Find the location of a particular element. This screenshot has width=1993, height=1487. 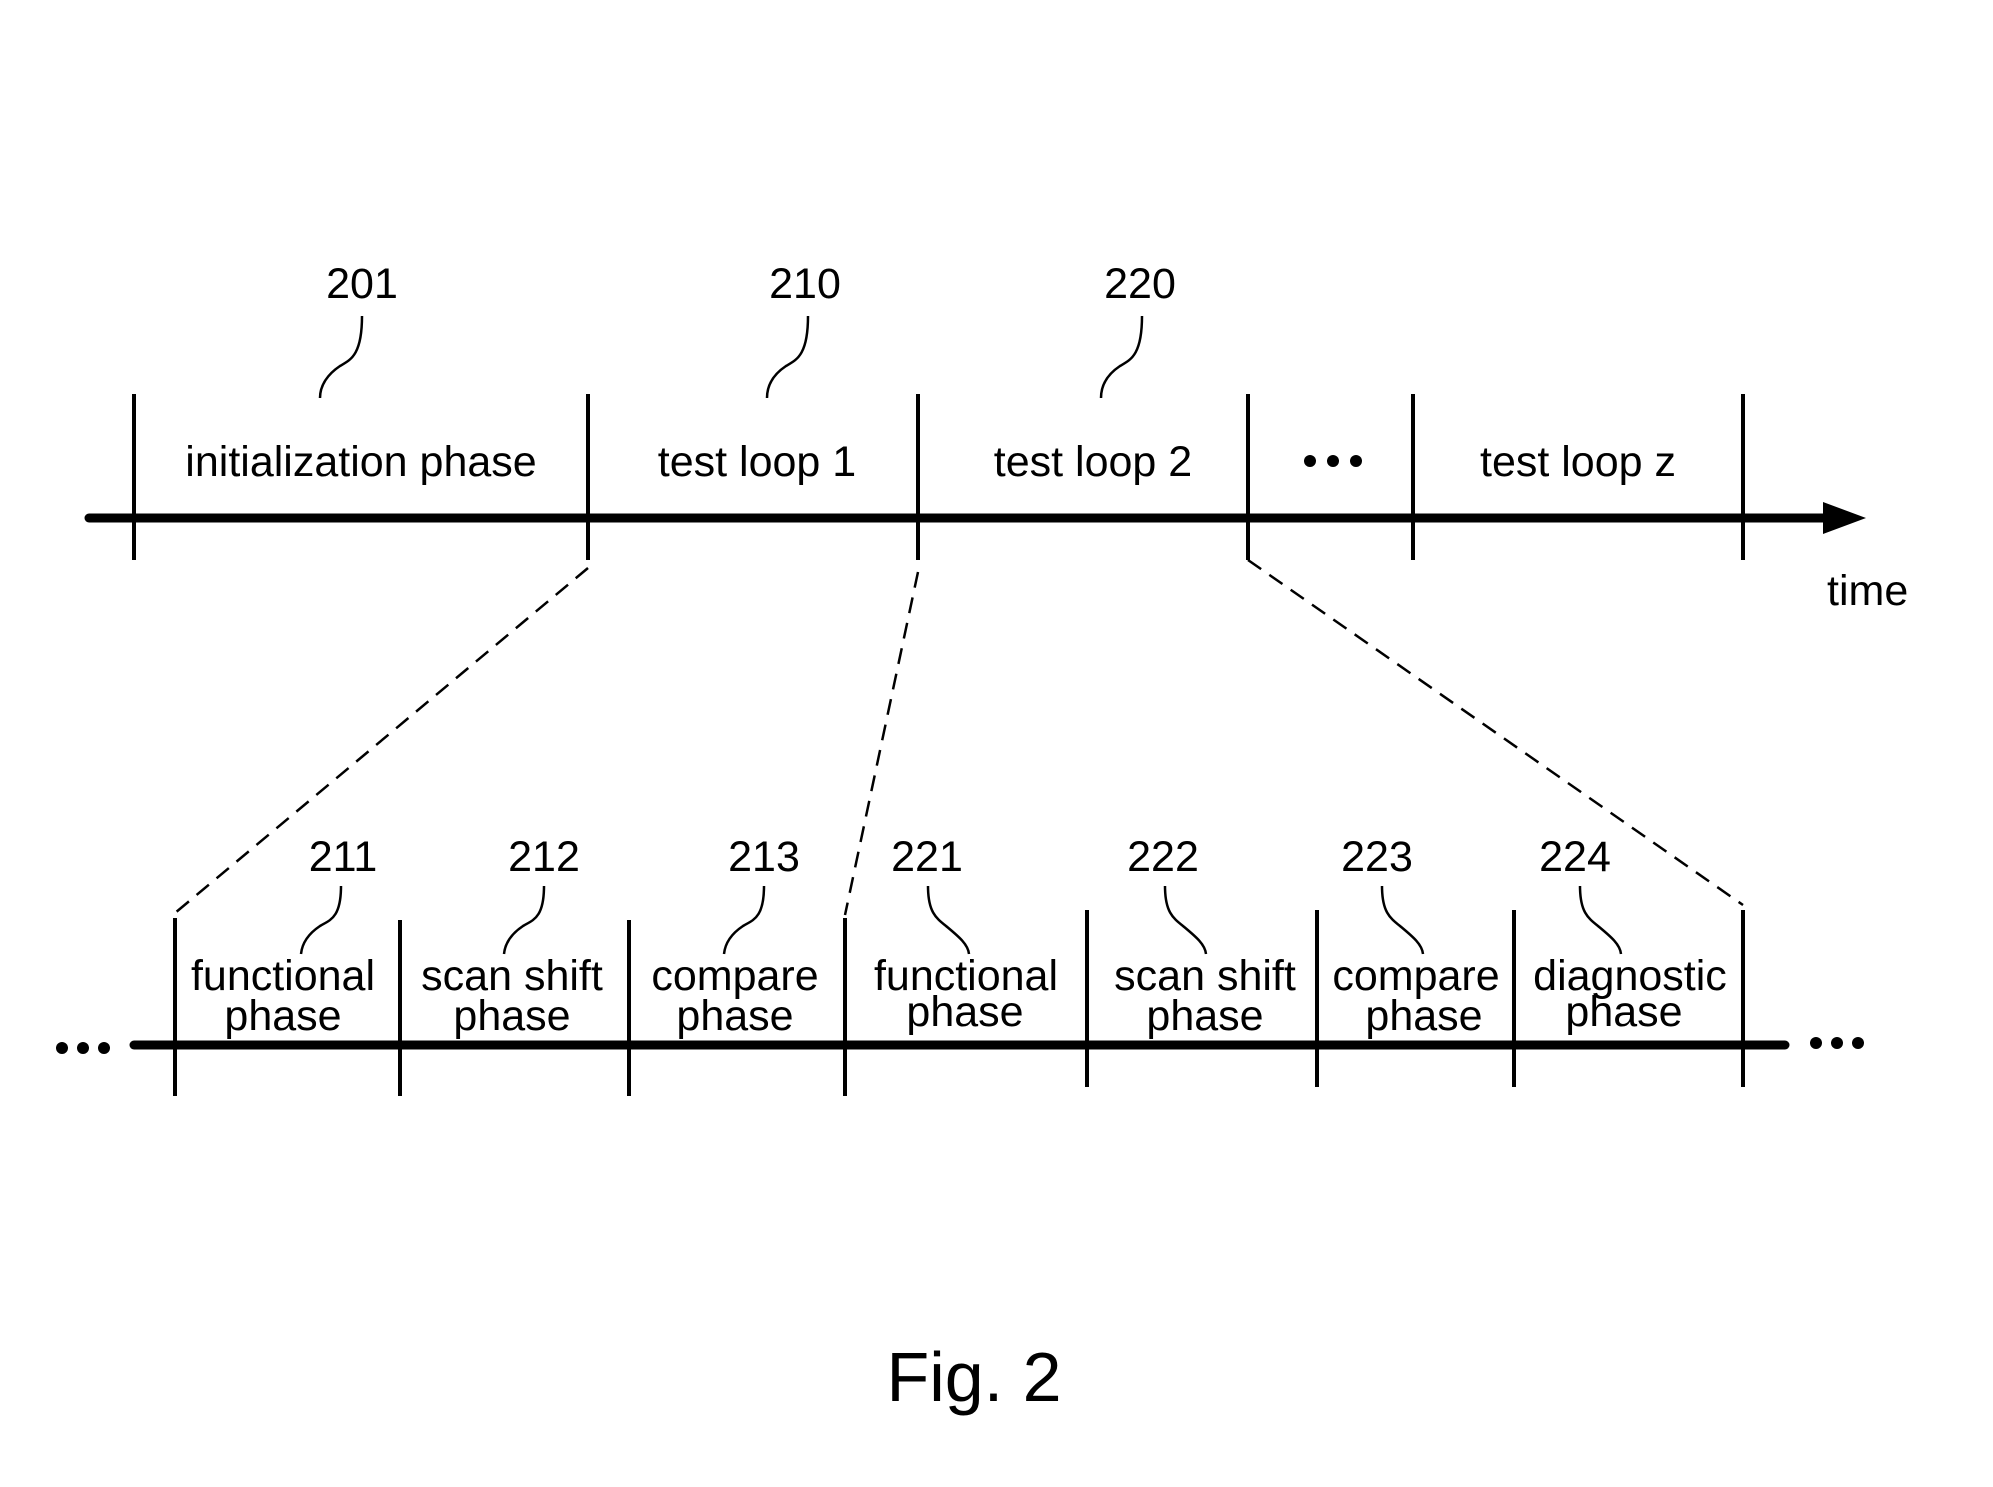

ellipsis-right-icon is located at coordinates (1837, 1043).